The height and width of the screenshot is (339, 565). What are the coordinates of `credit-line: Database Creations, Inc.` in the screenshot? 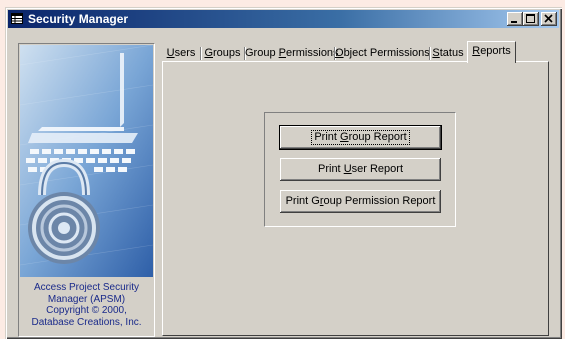 It's located at (86, 322).